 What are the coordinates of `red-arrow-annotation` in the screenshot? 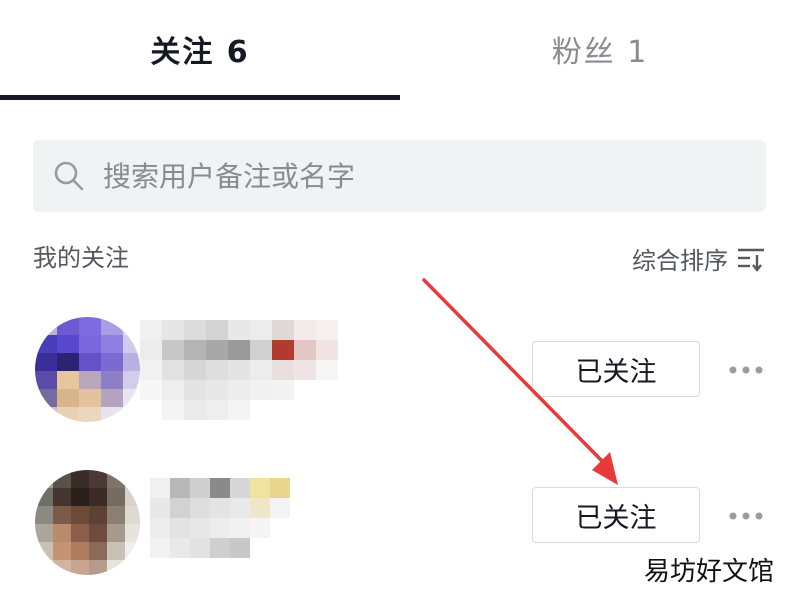 It's located at (520, 381).